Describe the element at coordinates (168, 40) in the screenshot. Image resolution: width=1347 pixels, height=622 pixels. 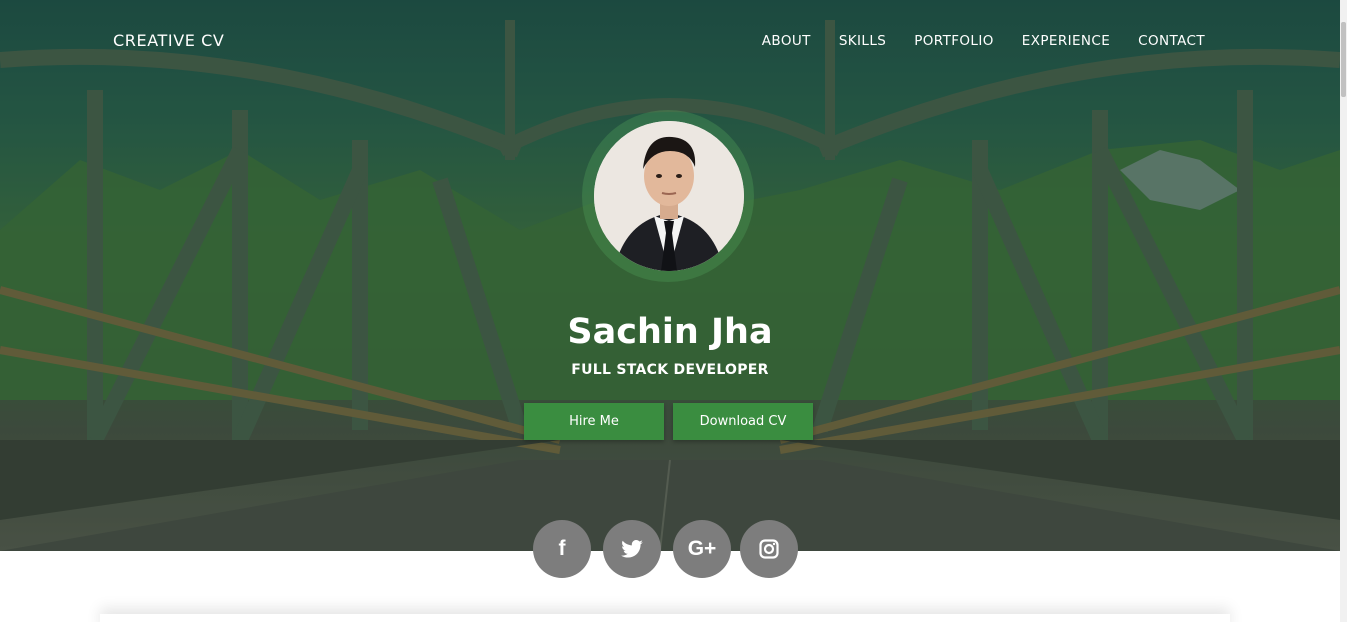
I see `brand-logo: CREATIVE CV` at that location.